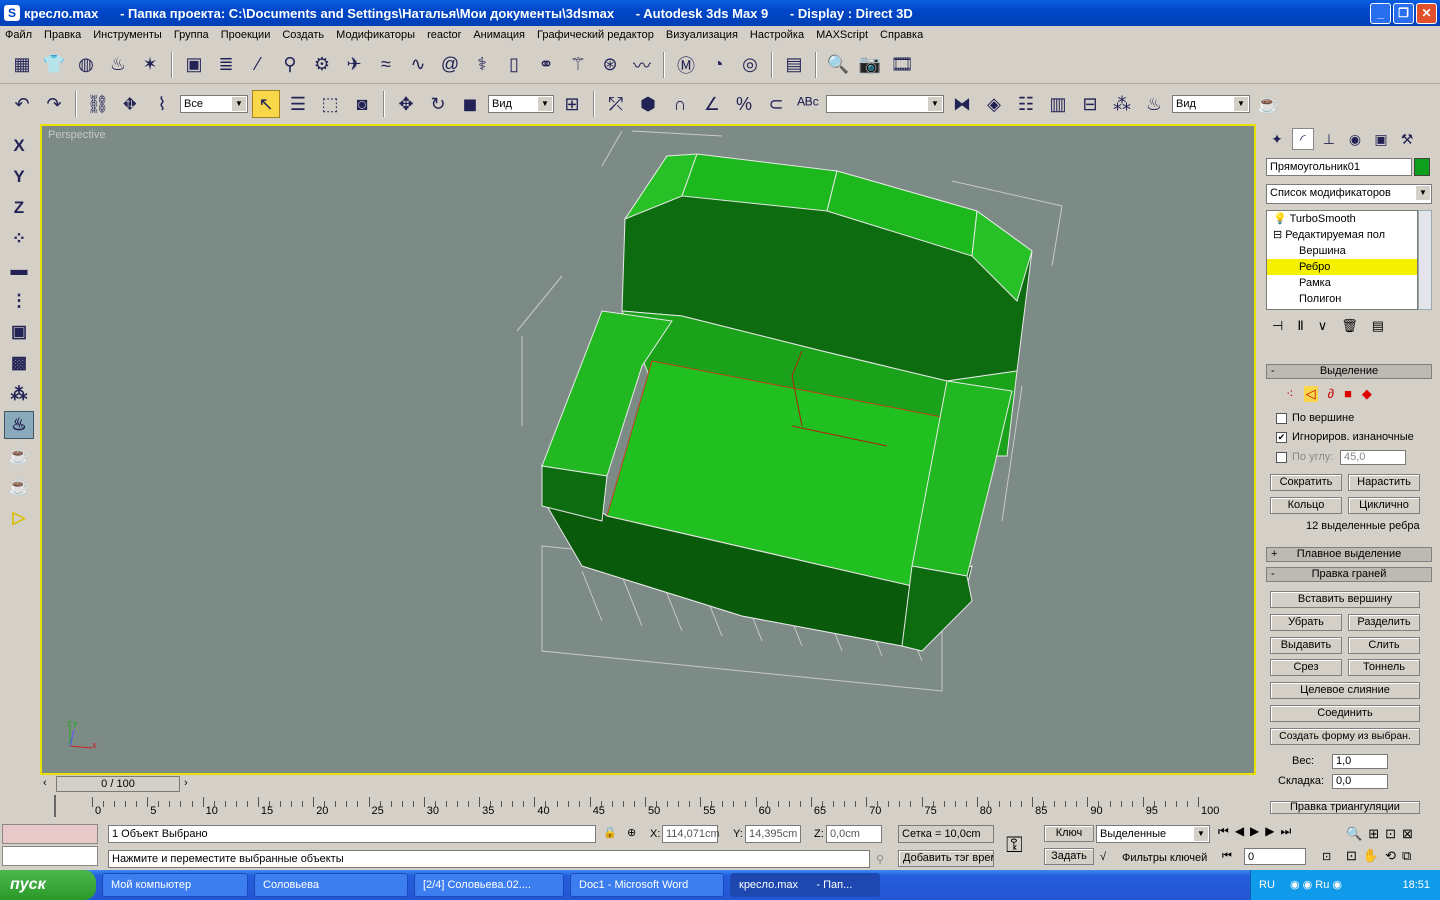 The image size is (1440, 900). Describe the element at coordinates (50, 834) in the screenshot. I see `maxscript-listener` at that location.